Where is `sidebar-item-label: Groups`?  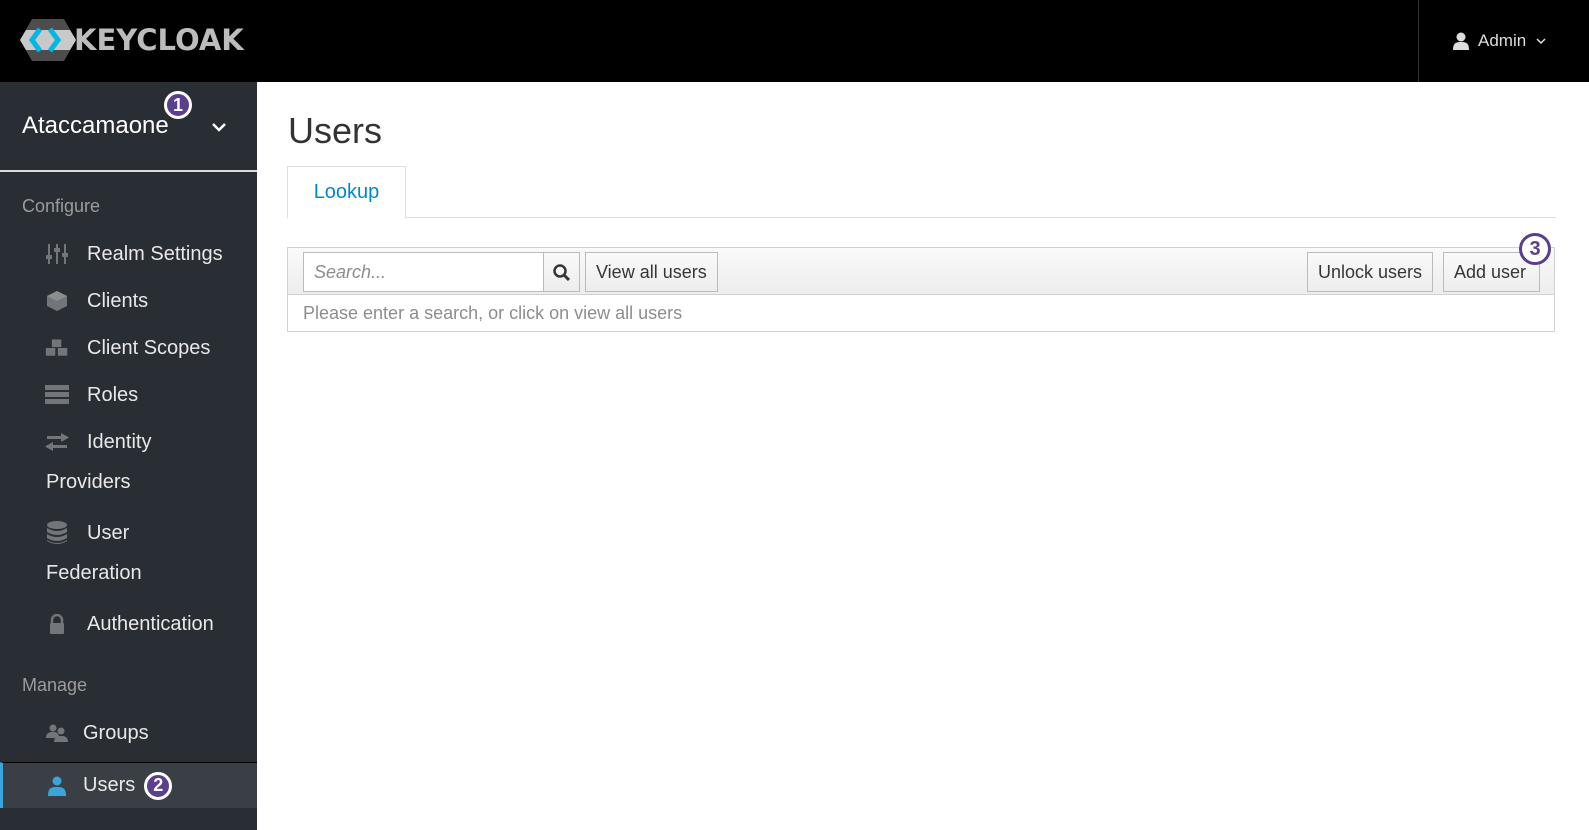
sidebar-item-label: Groups is located at coordinates (116, 732).